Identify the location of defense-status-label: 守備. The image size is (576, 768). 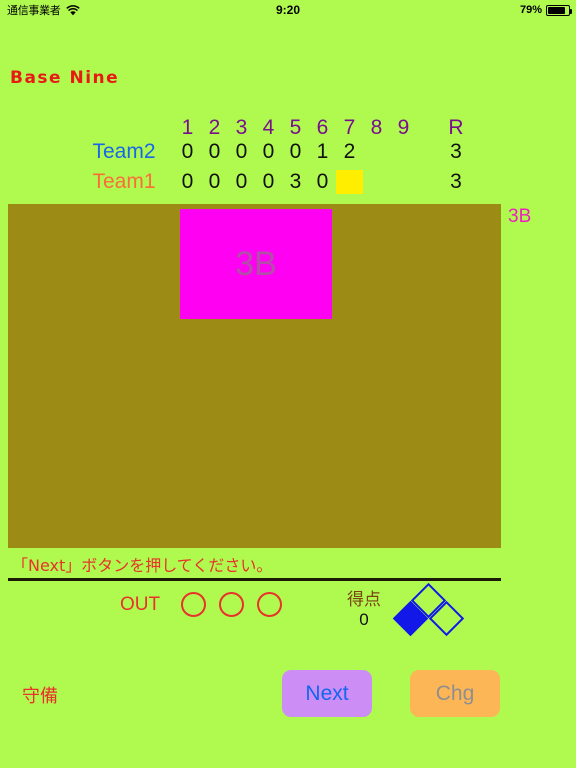
(40, 696).